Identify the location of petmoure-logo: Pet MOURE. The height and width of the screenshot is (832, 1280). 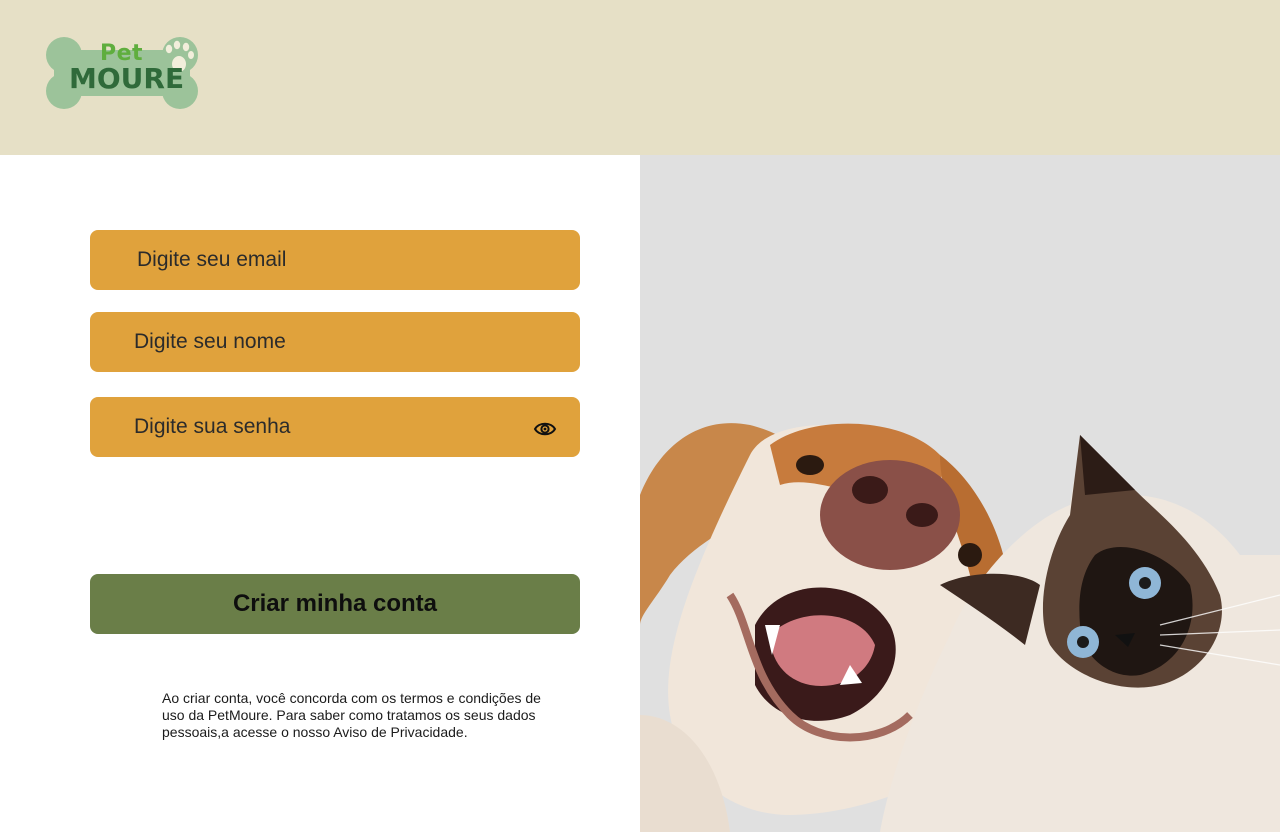
(122, 73).